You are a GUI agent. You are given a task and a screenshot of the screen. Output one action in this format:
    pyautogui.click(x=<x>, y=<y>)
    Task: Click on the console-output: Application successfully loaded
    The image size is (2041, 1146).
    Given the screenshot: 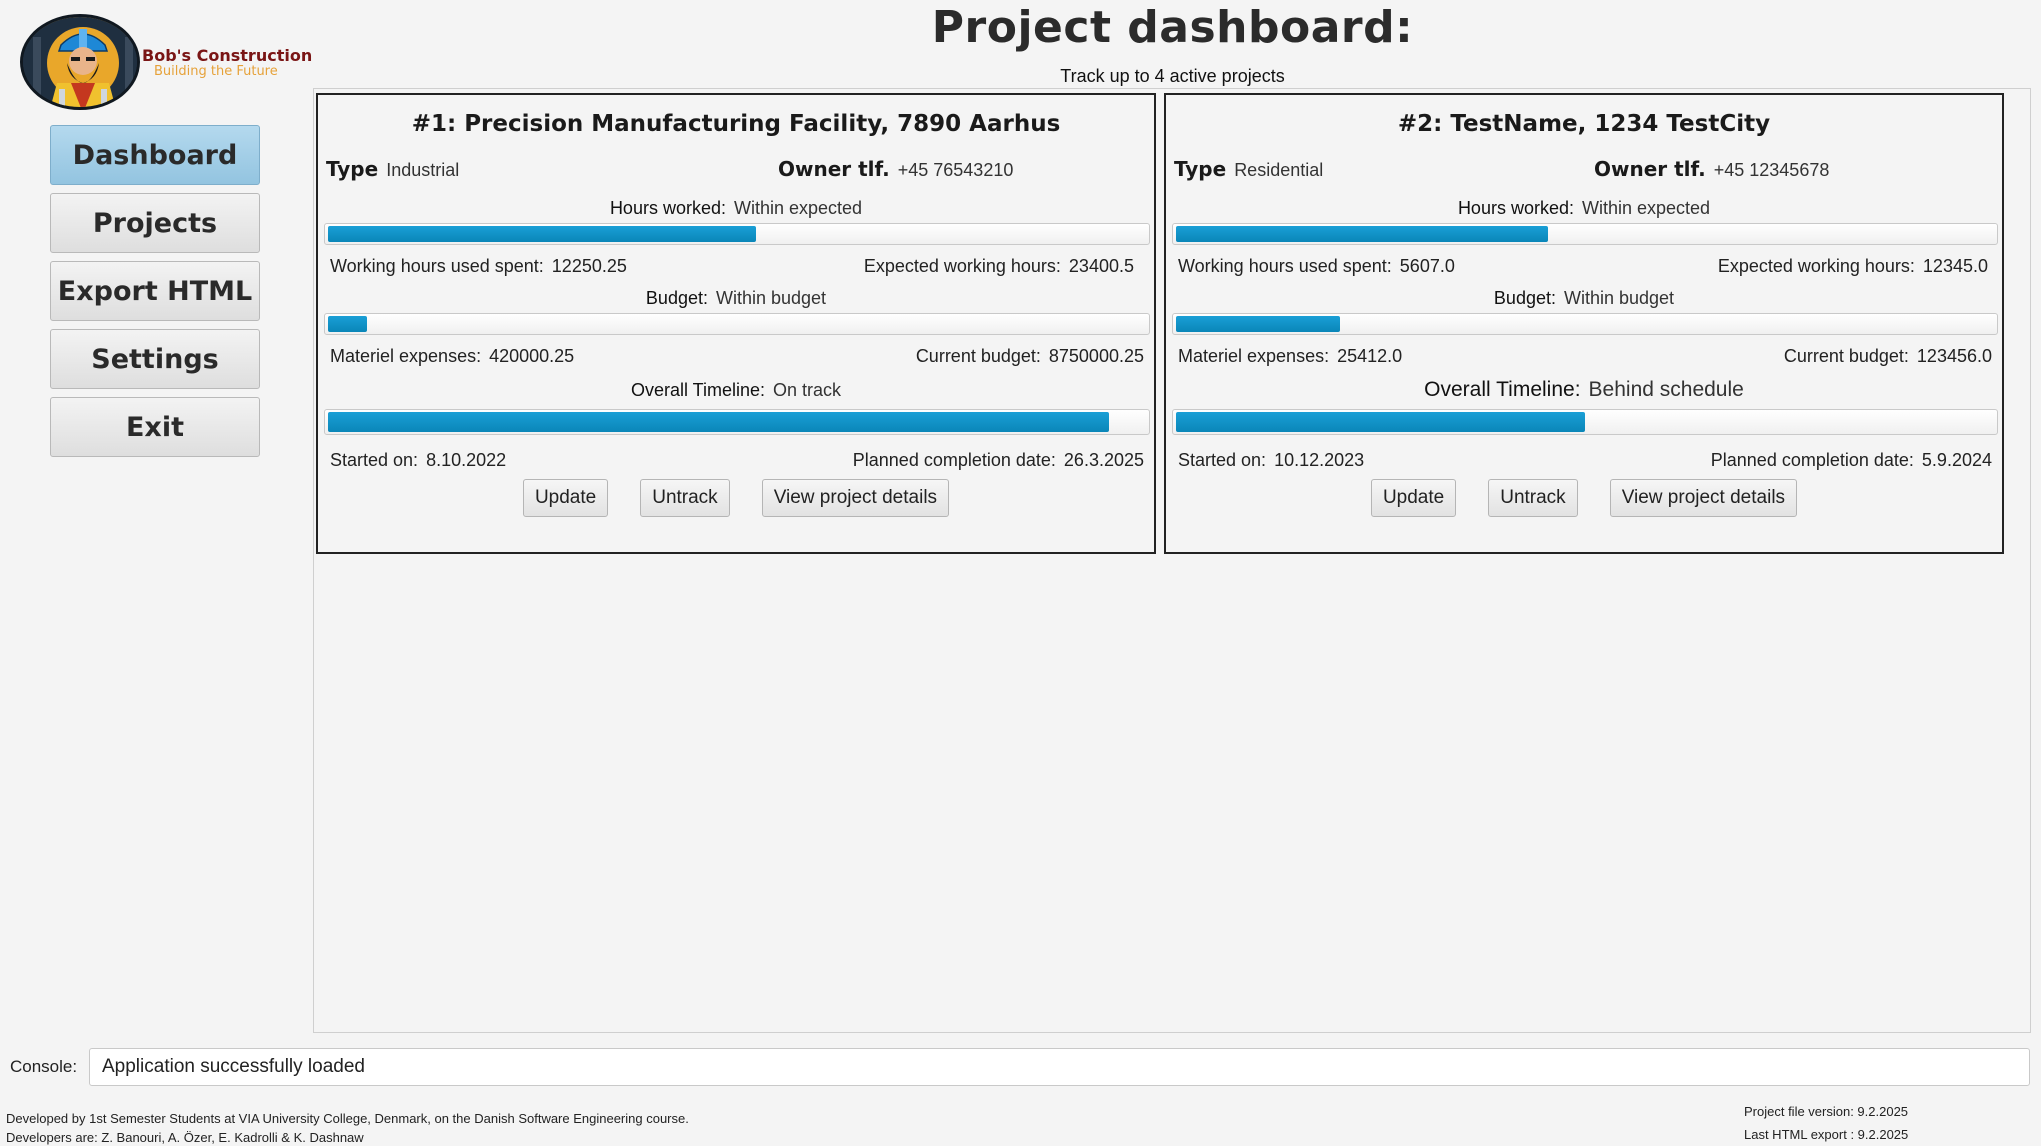 What is the action you would take?
    pyautogui.click(x=1059, y=1067)
    